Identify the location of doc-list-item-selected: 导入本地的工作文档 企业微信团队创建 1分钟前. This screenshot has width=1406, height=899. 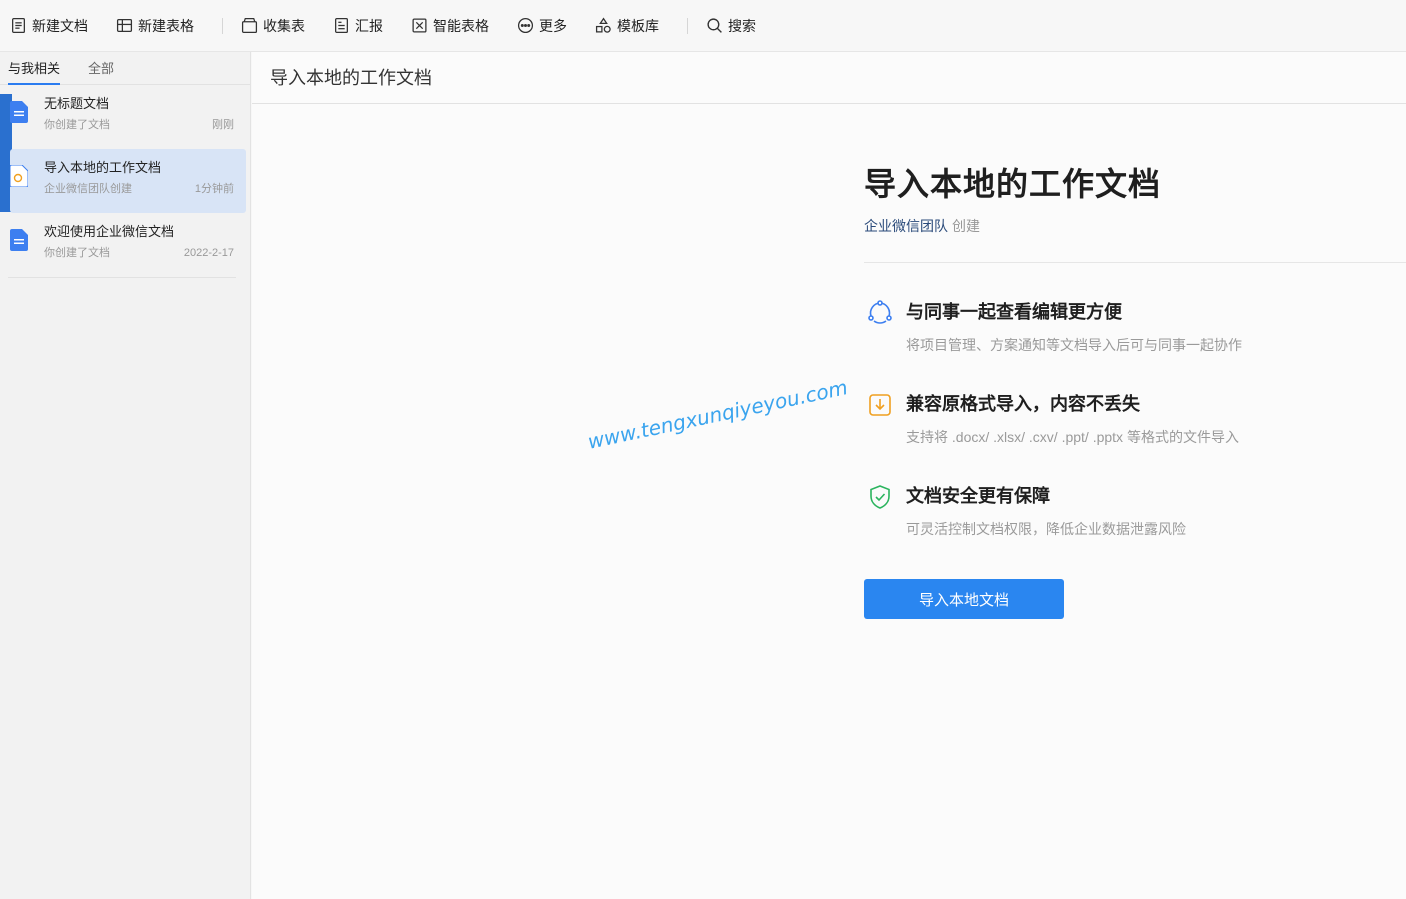
(128, 181).